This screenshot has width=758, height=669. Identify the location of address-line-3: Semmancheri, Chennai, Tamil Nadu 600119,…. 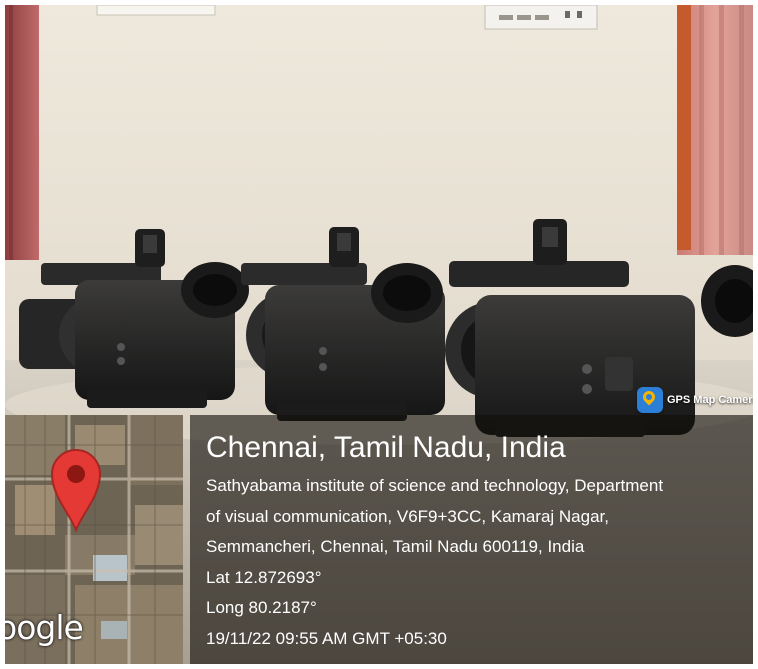
(395, 546).